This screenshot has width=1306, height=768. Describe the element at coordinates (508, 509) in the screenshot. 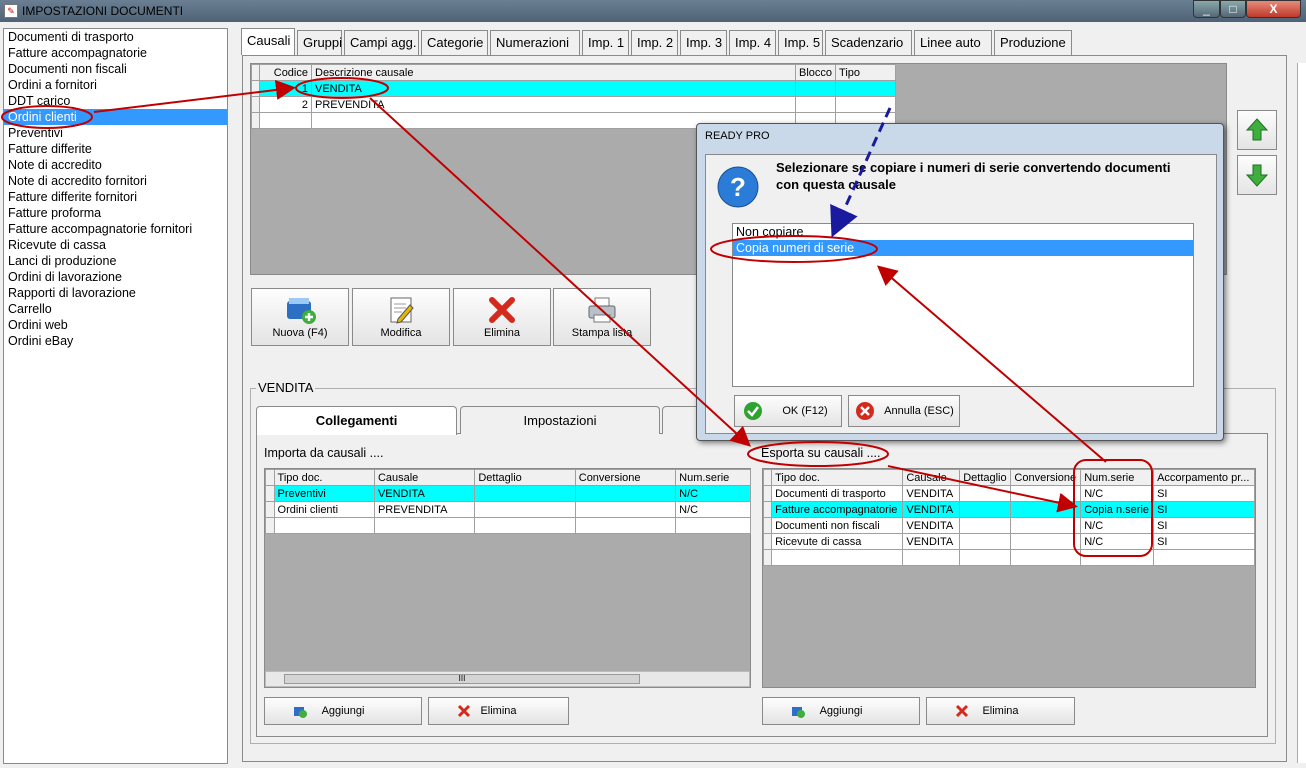

I see `table-row: Ordini clienti PREVENDITA N/C` at that location.